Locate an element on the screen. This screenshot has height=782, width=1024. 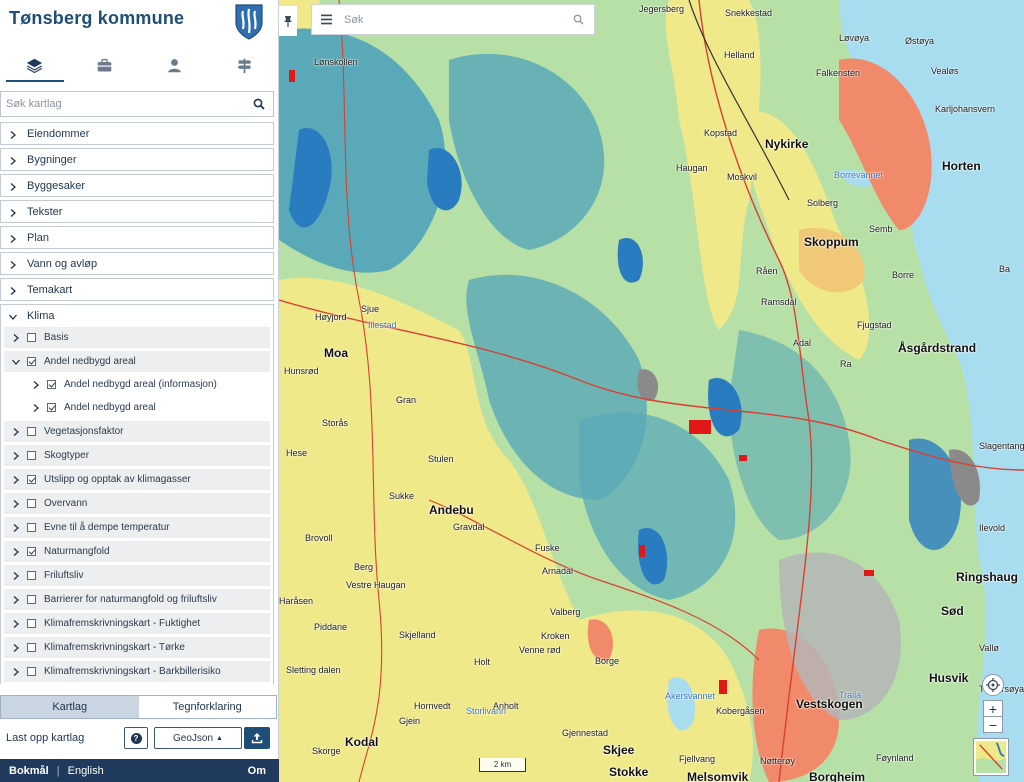
layer-item-andel-nedbygd-areal-informasjon: Andel nedbygd areal (informasjon) is located at coordinates (137, 384).